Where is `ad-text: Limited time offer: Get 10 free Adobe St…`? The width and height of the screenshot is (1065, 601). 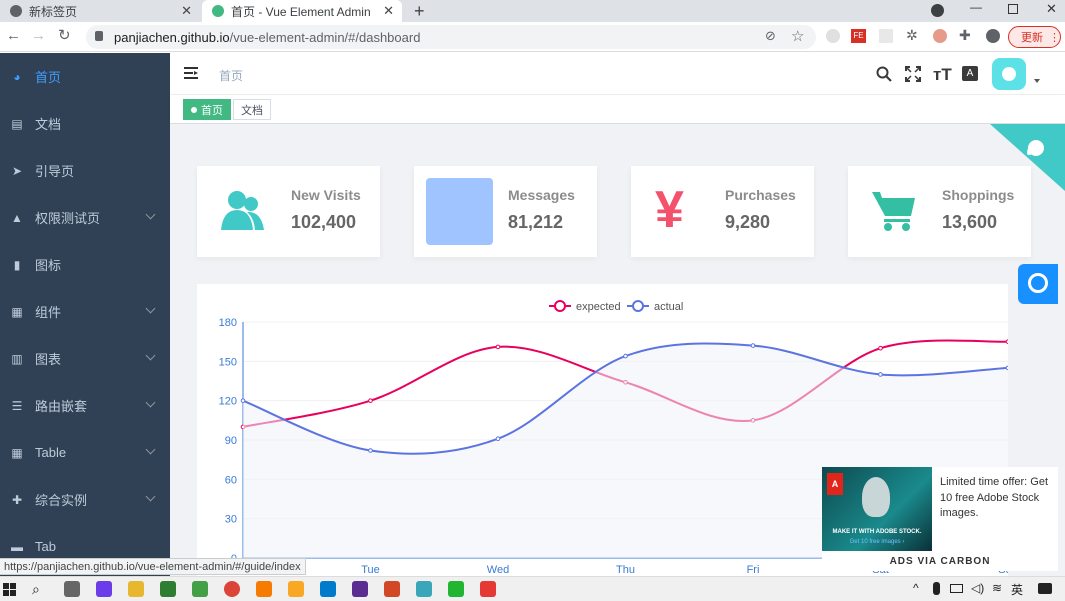
ad-text: Limited time offer: Get 10 free Adobe St… is located at coordinates (997, 498).